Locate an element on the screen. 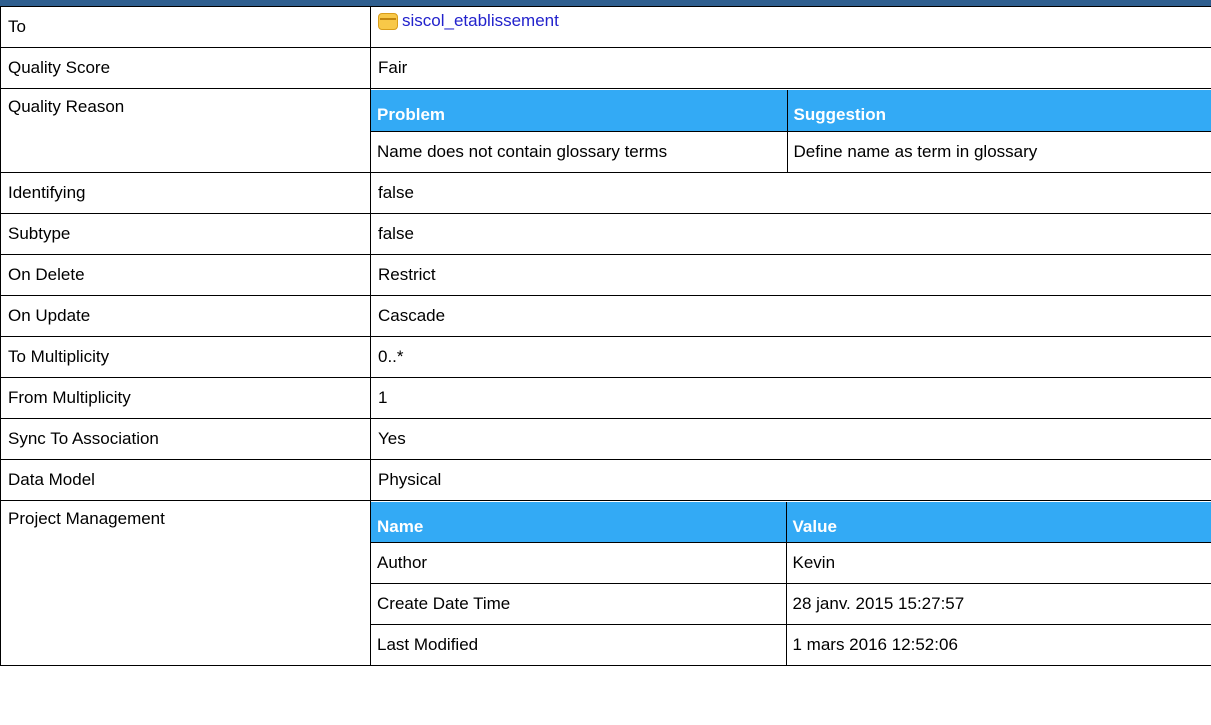  row-data-model: Data Model Physical is located at coordinates (605, 479).